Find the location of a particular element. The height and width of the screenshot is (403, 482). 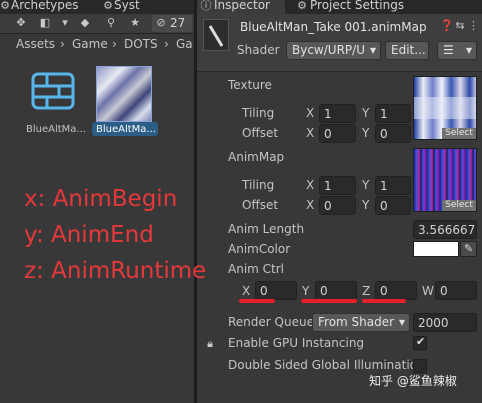

render-queue-mode-dropdown: From Shader ▾ is located at coordinates (361, 322).